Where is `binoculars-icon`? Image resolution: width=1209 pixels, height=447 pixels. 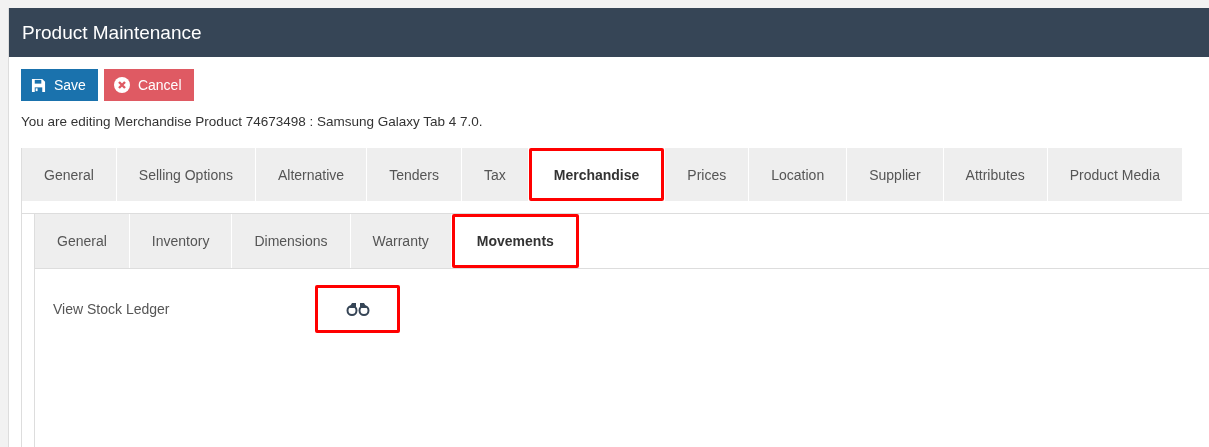
binoculars-icon is located at coordinates (357, 309).